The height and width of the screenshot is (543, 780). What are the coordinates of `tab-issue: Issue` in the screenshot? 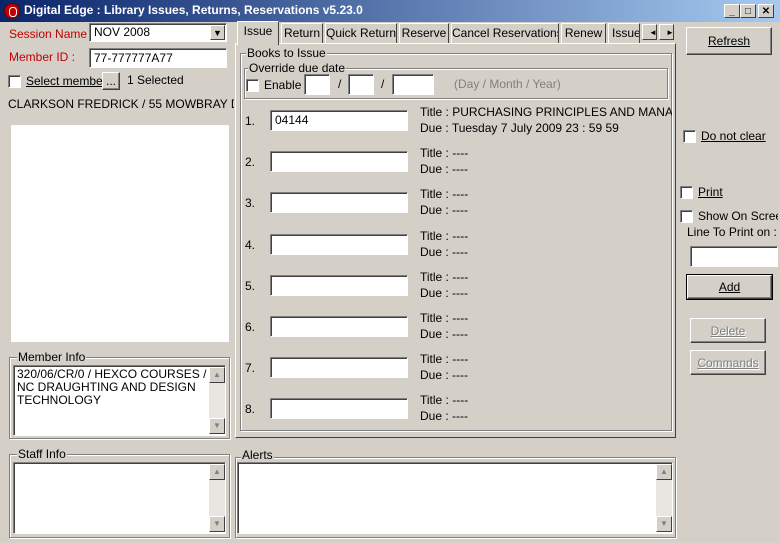 It's located at (258, 33).